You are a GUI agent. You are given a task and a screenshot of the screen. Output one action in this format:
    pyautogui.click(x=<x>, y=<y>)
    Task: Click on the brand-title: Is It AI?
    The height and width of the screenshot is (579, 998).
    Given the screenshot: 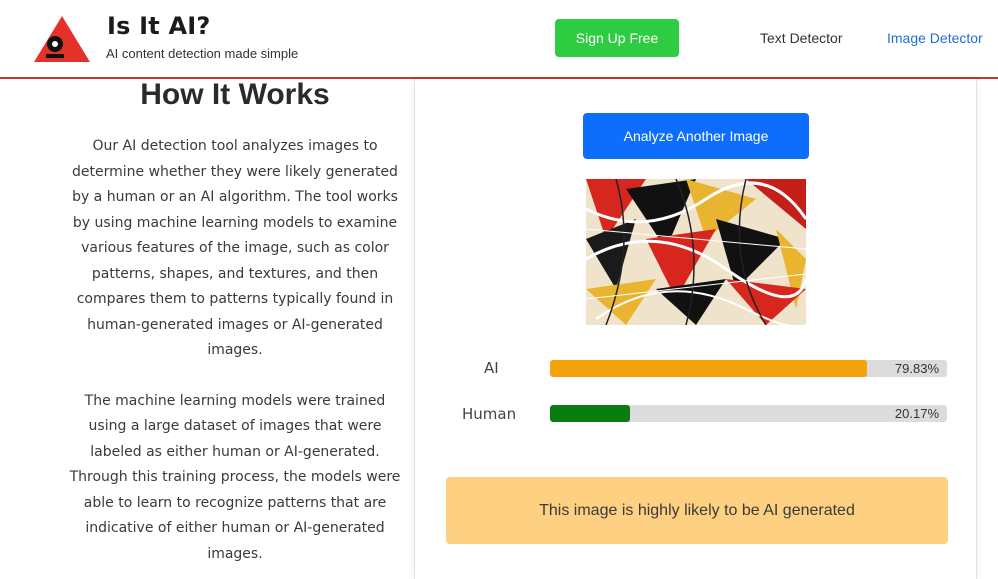 What is the action you would take?
    pyautogui.click(x=159, y=26)
    